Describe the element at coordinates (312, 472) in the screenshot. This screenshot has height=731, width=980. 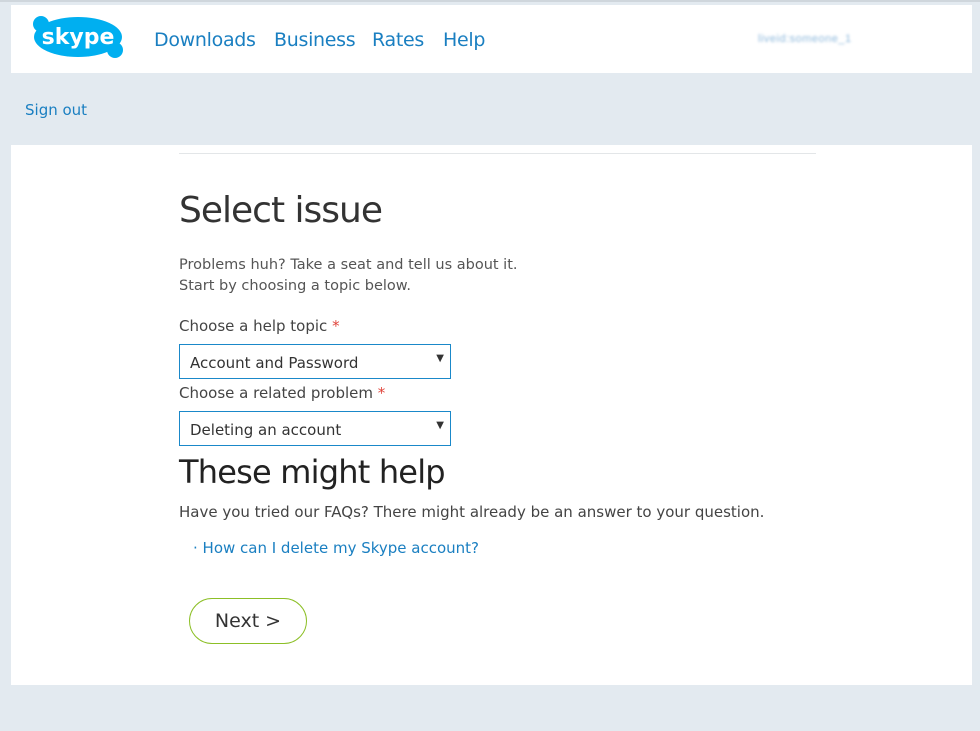
I see `help-section-title: These might help` at that location.